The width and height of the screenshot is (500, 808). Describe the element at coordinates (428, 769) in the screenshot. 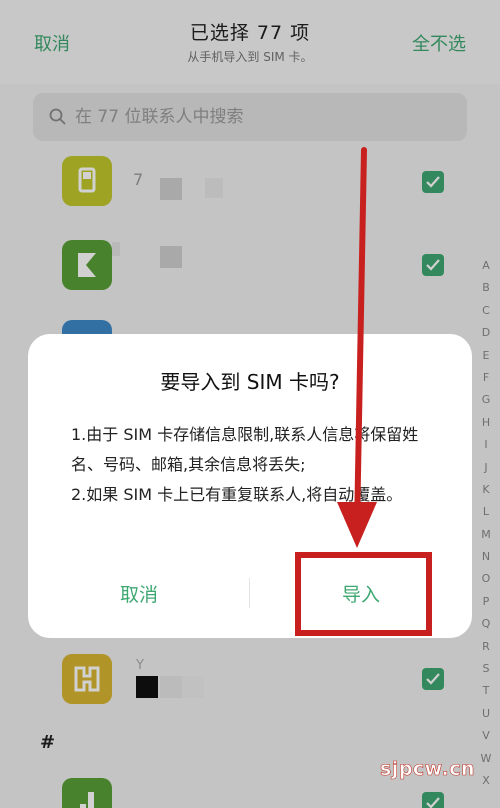

I see `watermark: sjpcw.cn` at that location.